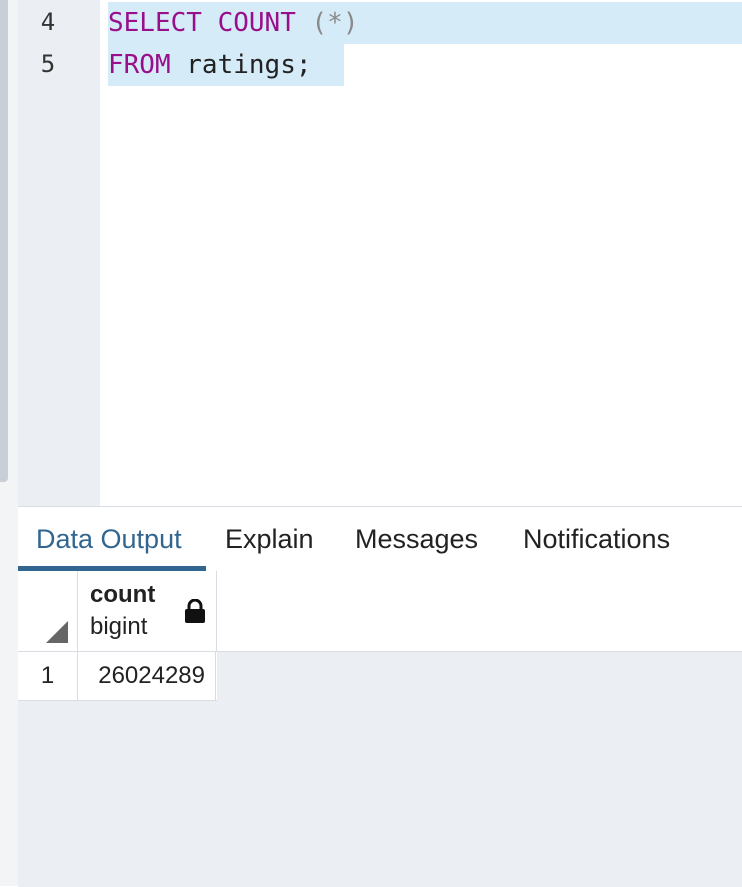 The height and width of the screenshot is (887, 742). What do you see at coordinates (256, 23) in the screenshot?
I see `sql-function: COUNT` at bounding box center [256, 23].